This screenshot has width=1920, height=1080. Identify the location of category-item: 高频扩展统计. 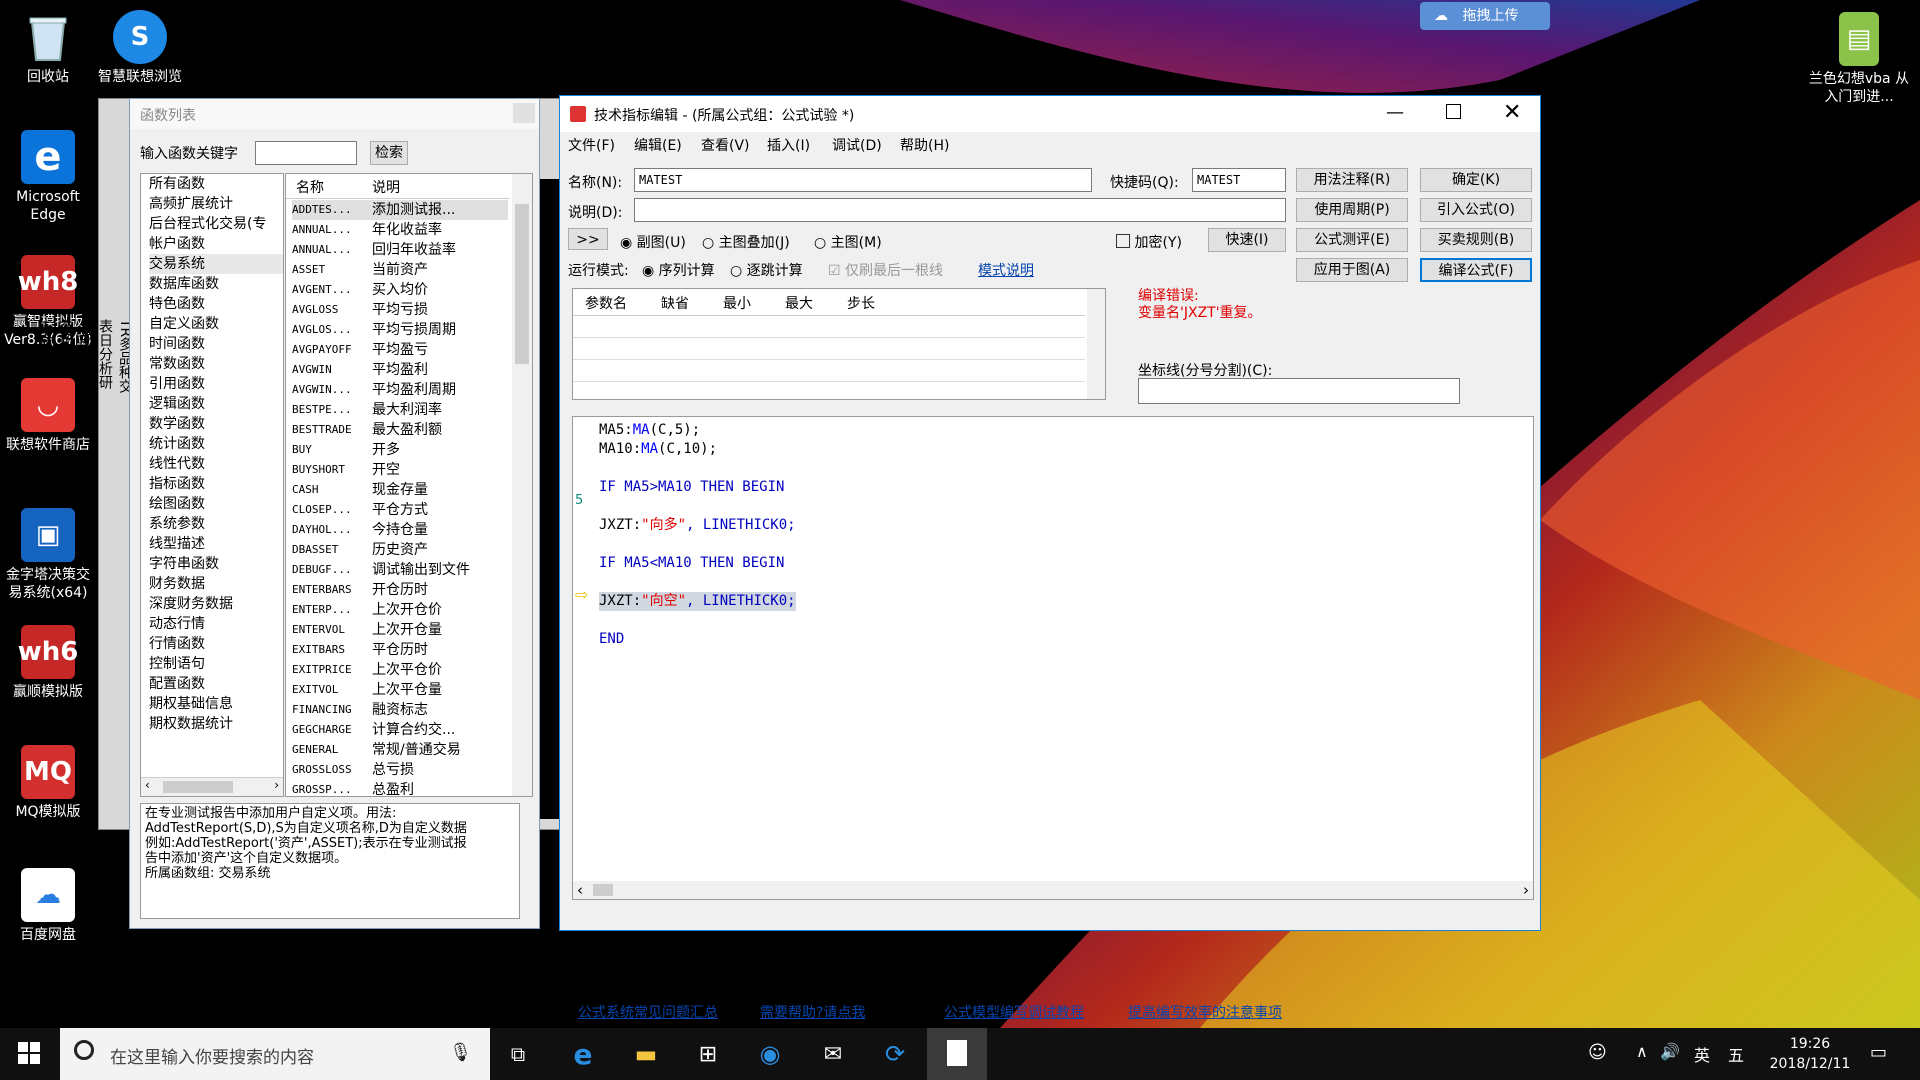
(216, 204).